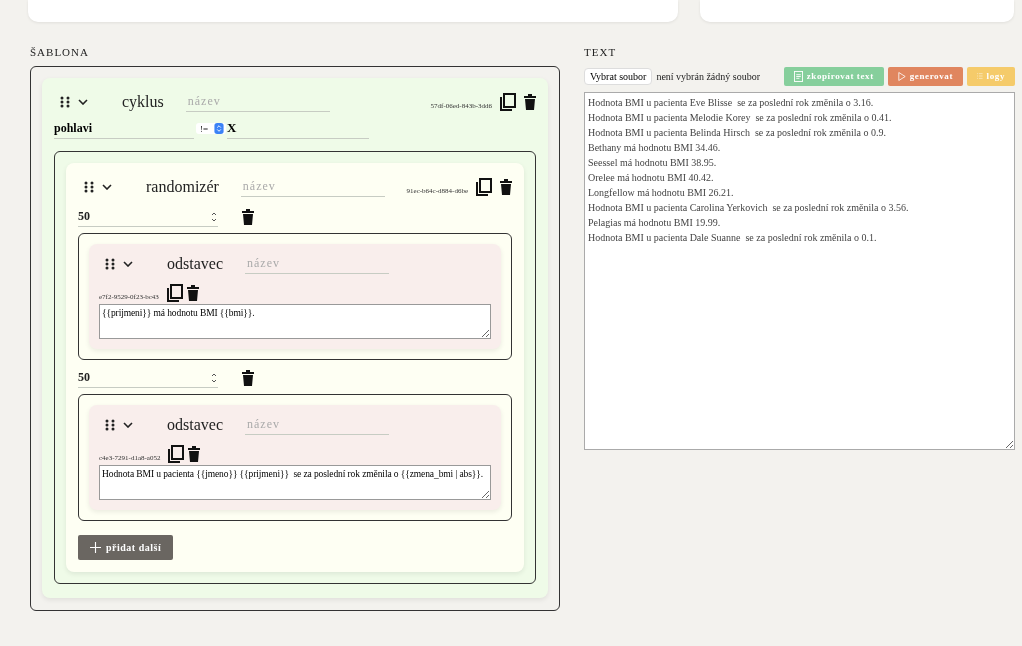  Describe the element at coordinates (182, 187) in the screenshot. I see `block-type-label: randomizér` at that location.